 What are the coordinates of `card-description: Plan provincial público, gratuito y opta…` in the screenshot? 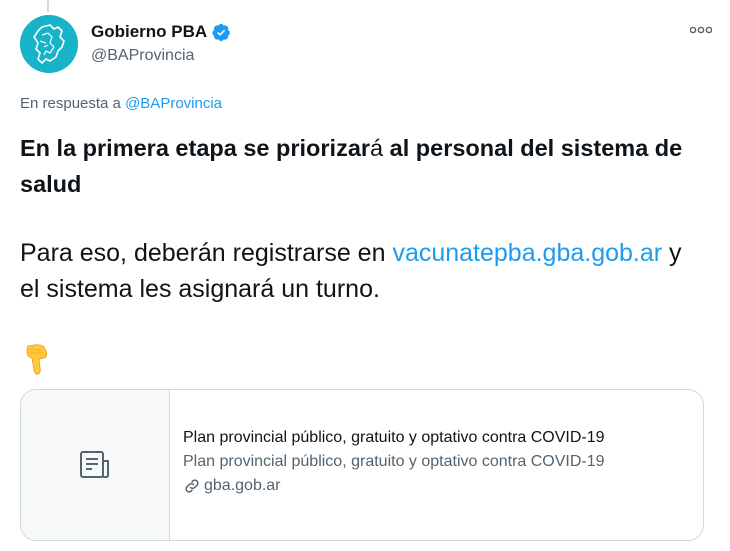 It's located at (394, 461).